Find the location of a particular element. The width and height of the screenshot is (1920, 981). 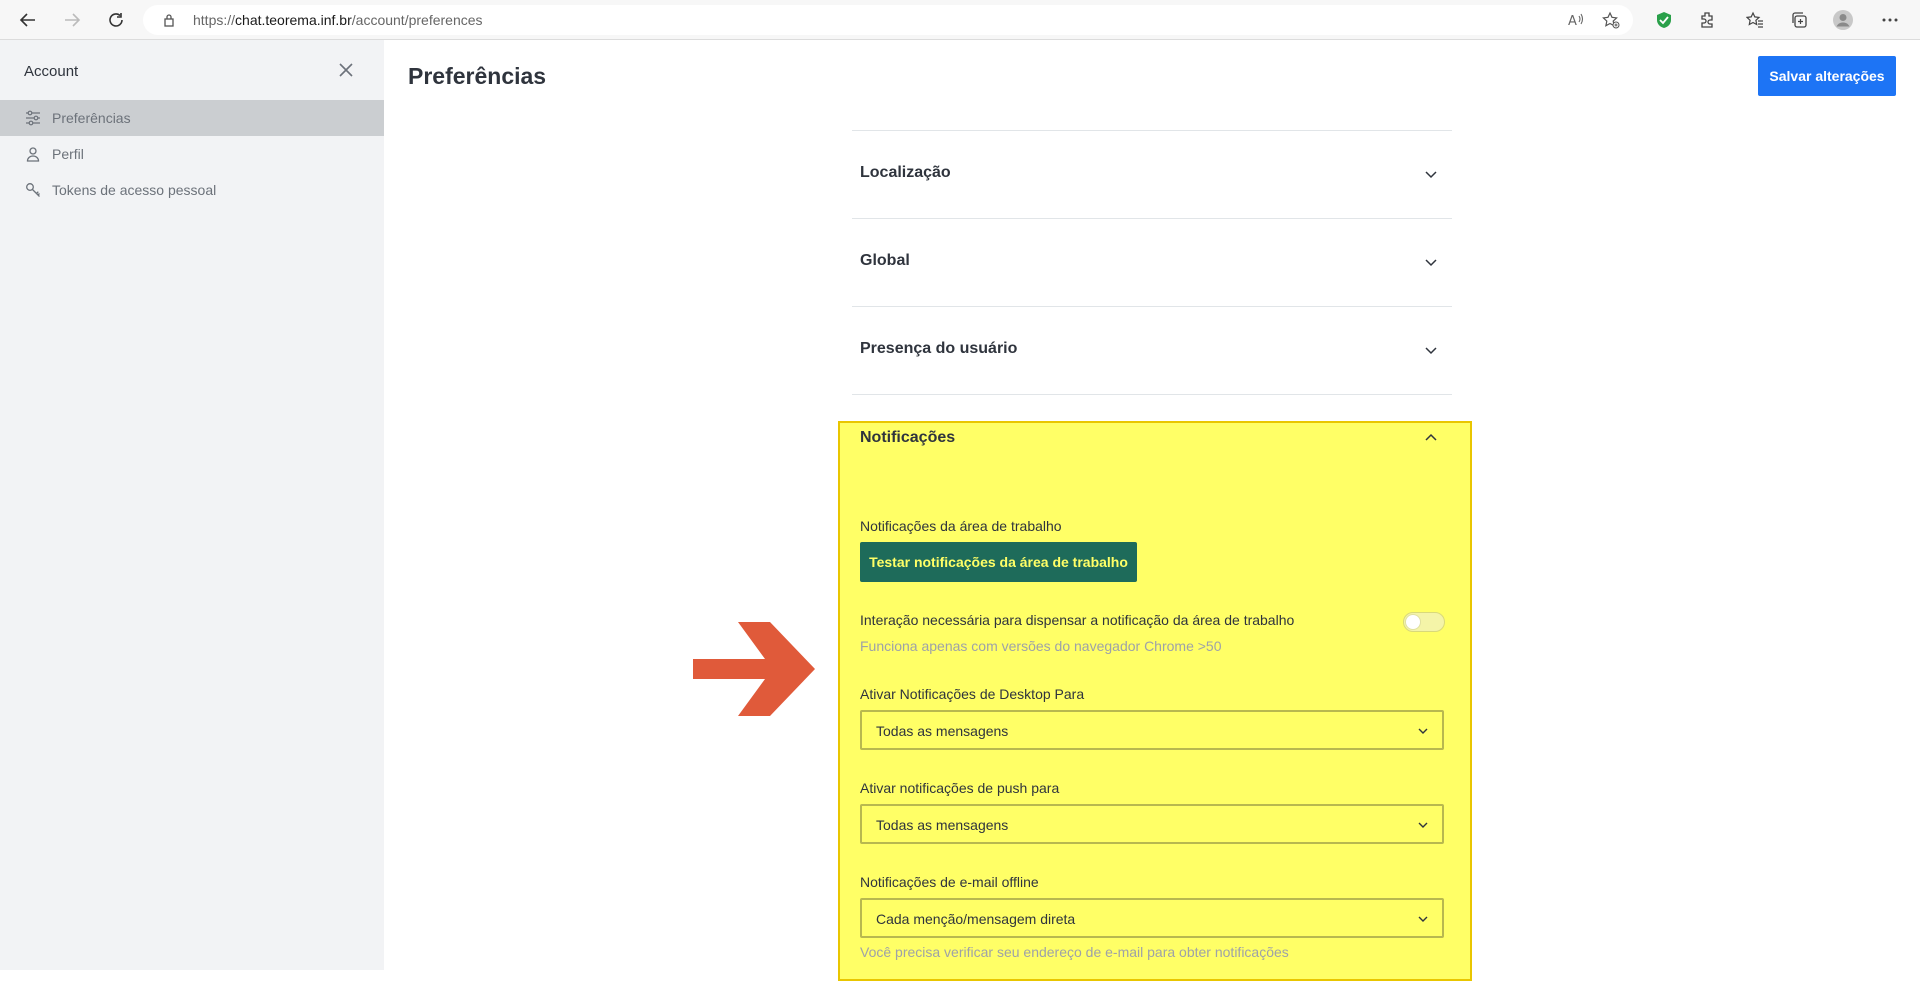

sidebar-item-tokens: Tokens de acesso pessoal is located at coordinates (192, 190).